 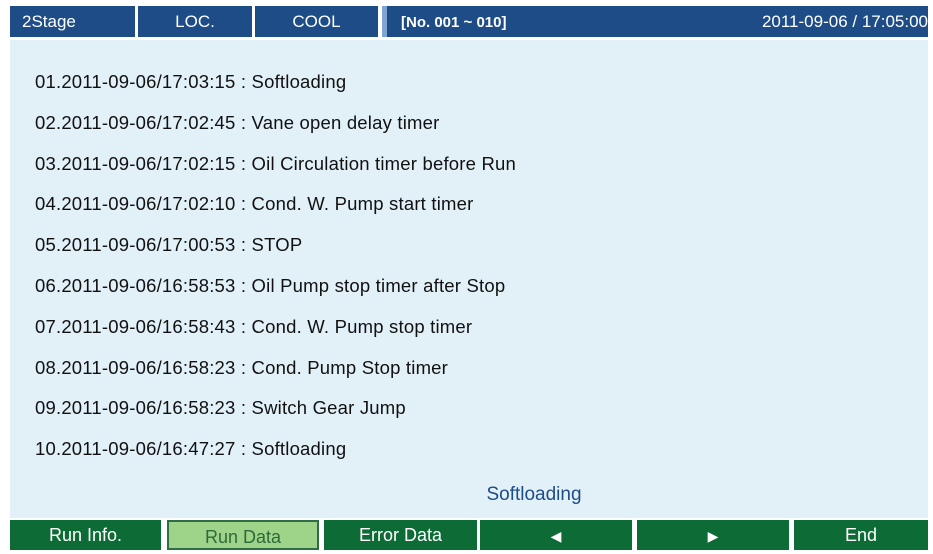 I want to click on next-page-button: ▶, so click(x=713, y=535).